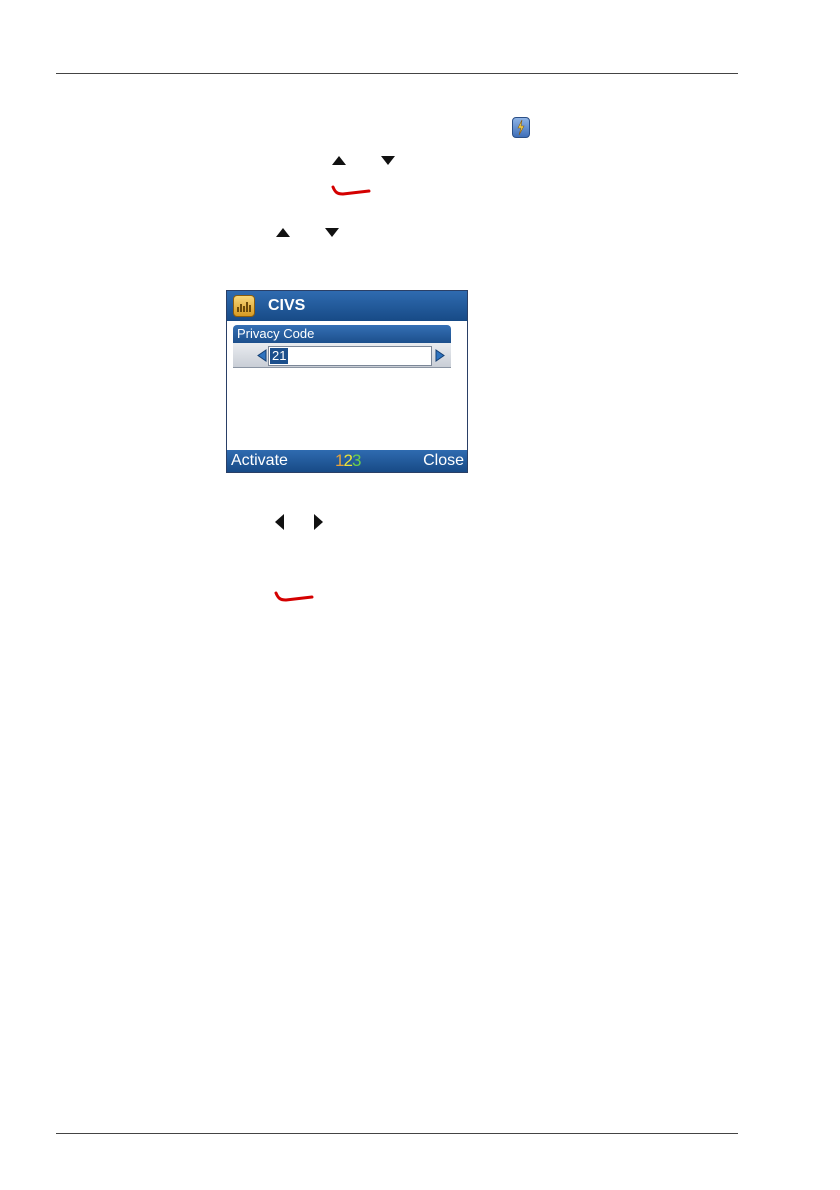 The width and height of the screenshot is (840, 1190). I want to click on app-icon, so click(244, 306).